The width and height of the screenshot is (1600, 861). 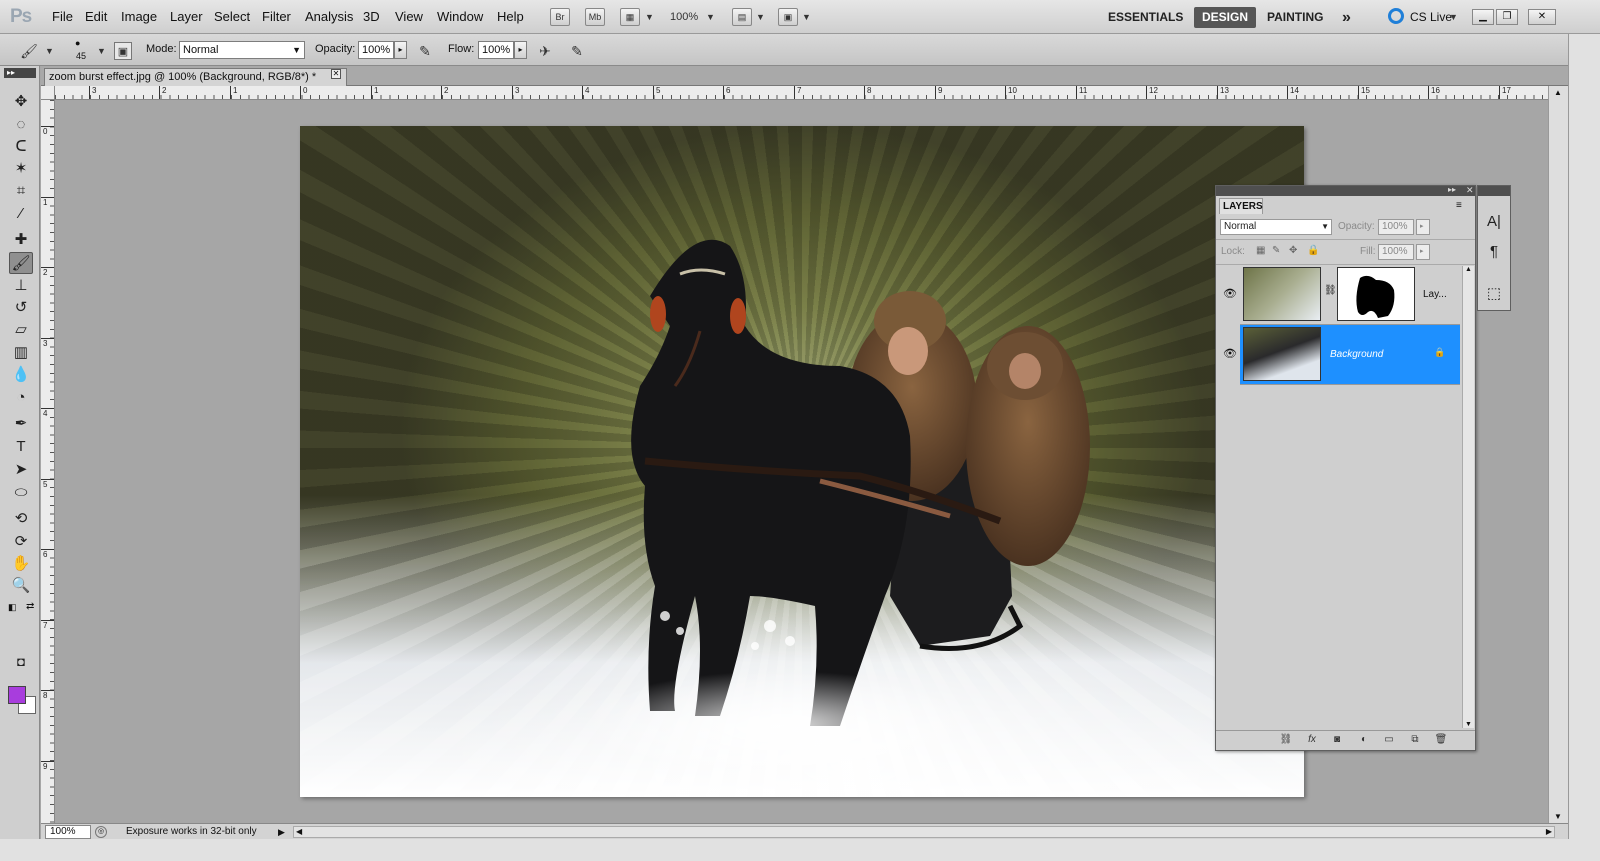 What do you see at coordinates (21, 214) in the screenshot?
I see `eyedropper-tool-icon: ⁄` at bounding box center [21, 214].